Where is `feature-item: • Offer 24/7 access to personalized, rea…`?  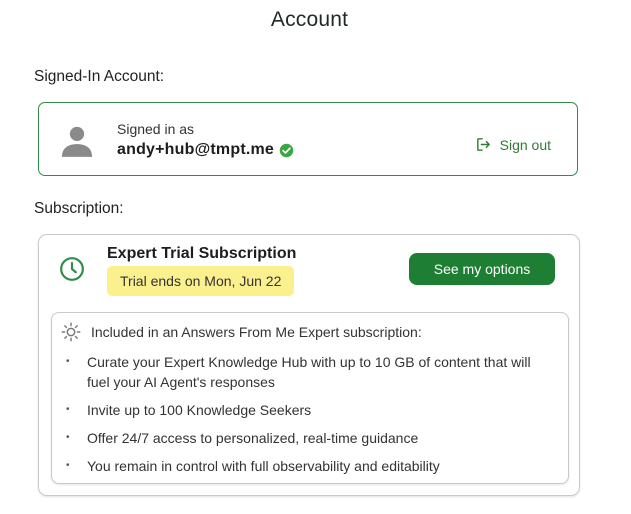 feature-item: • Offer 24/7 access to personalized, rea… is located at coordinates (311, 438).